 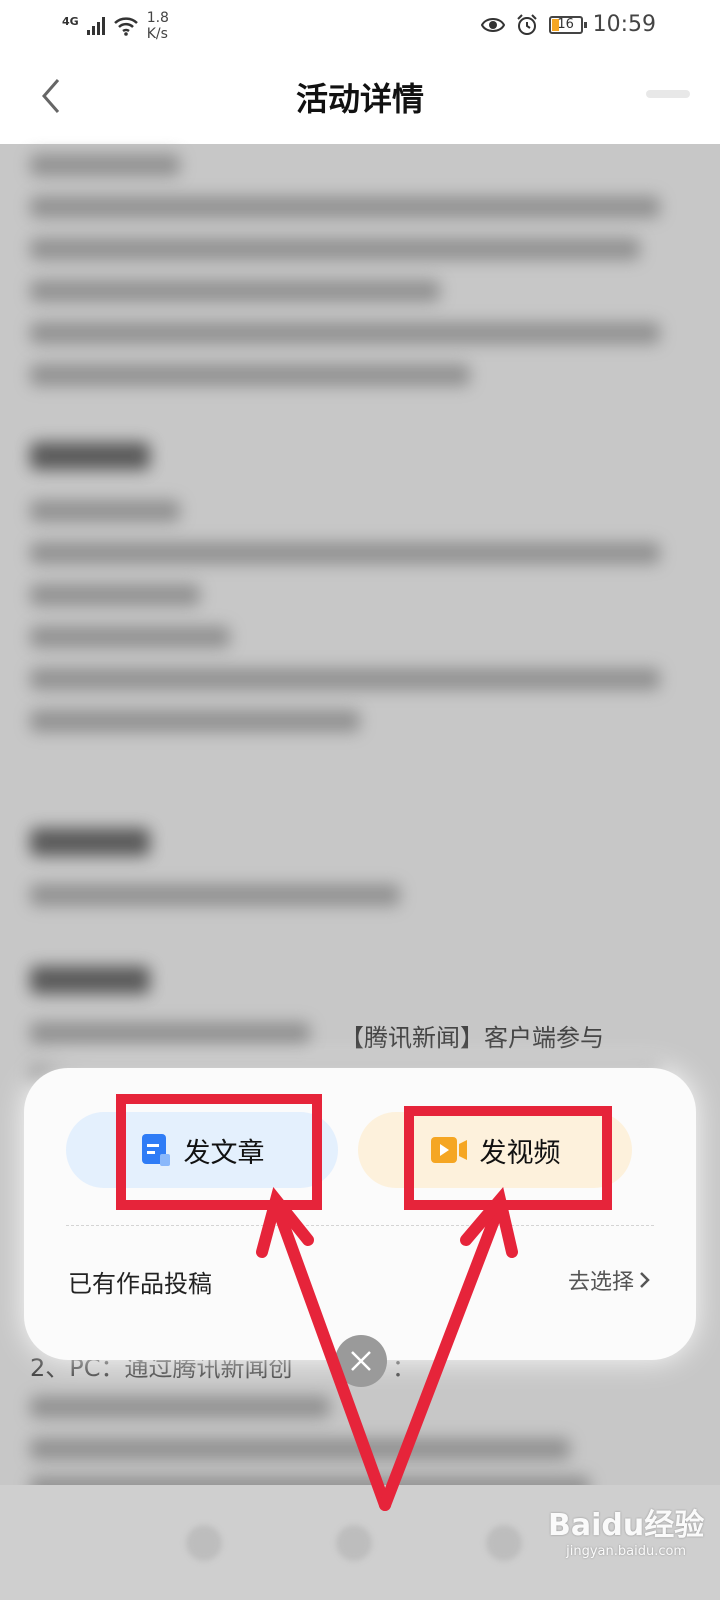 What do you see at coordinates (508, 1158) in the screenshot?
I see `highlight-box-video` at bounding box center [508, 1158].